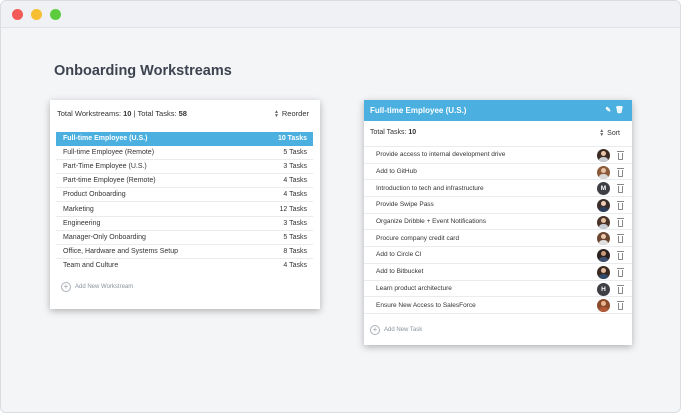  I want to click on workstream-task-count: 10 Tasks, so click(292, 139).